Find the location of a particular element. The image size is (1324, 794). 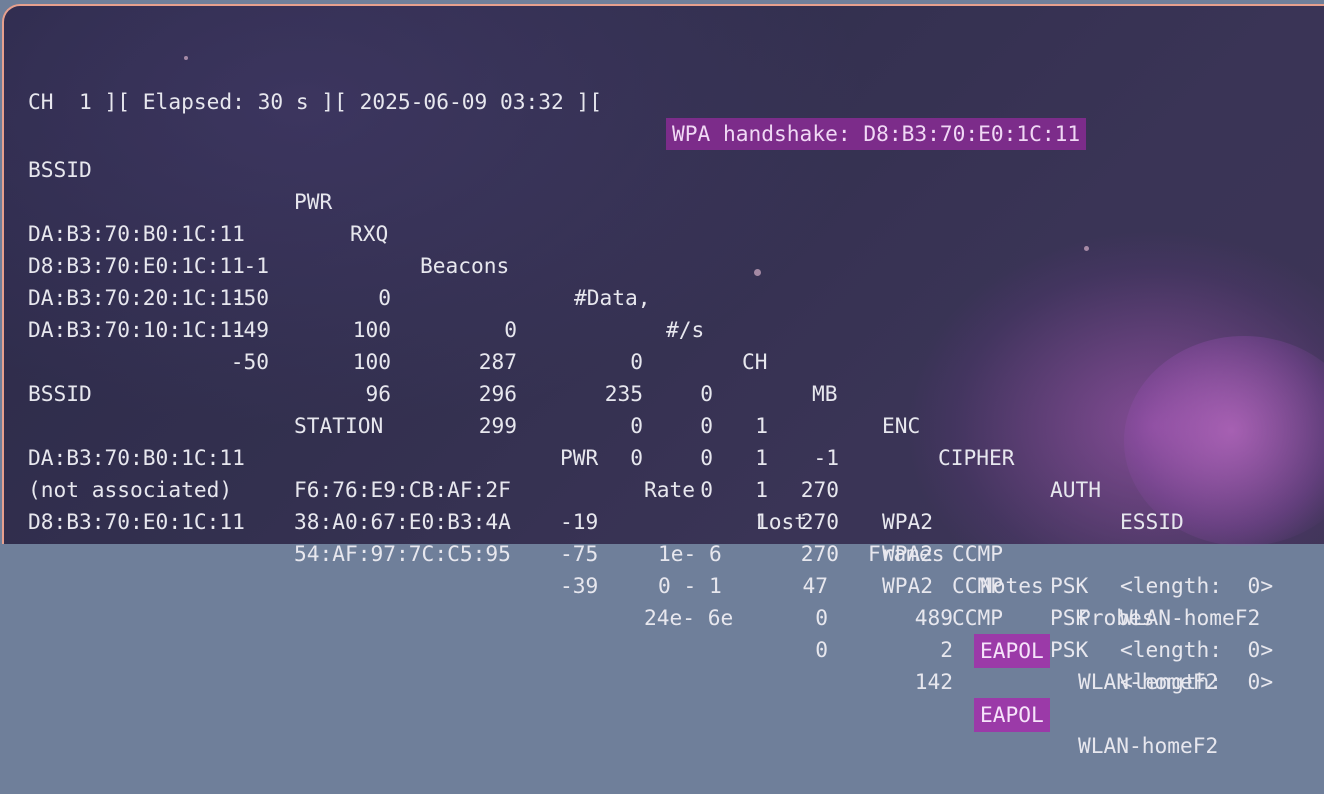

col-rate: #/s is located at coordinates (685, 329).